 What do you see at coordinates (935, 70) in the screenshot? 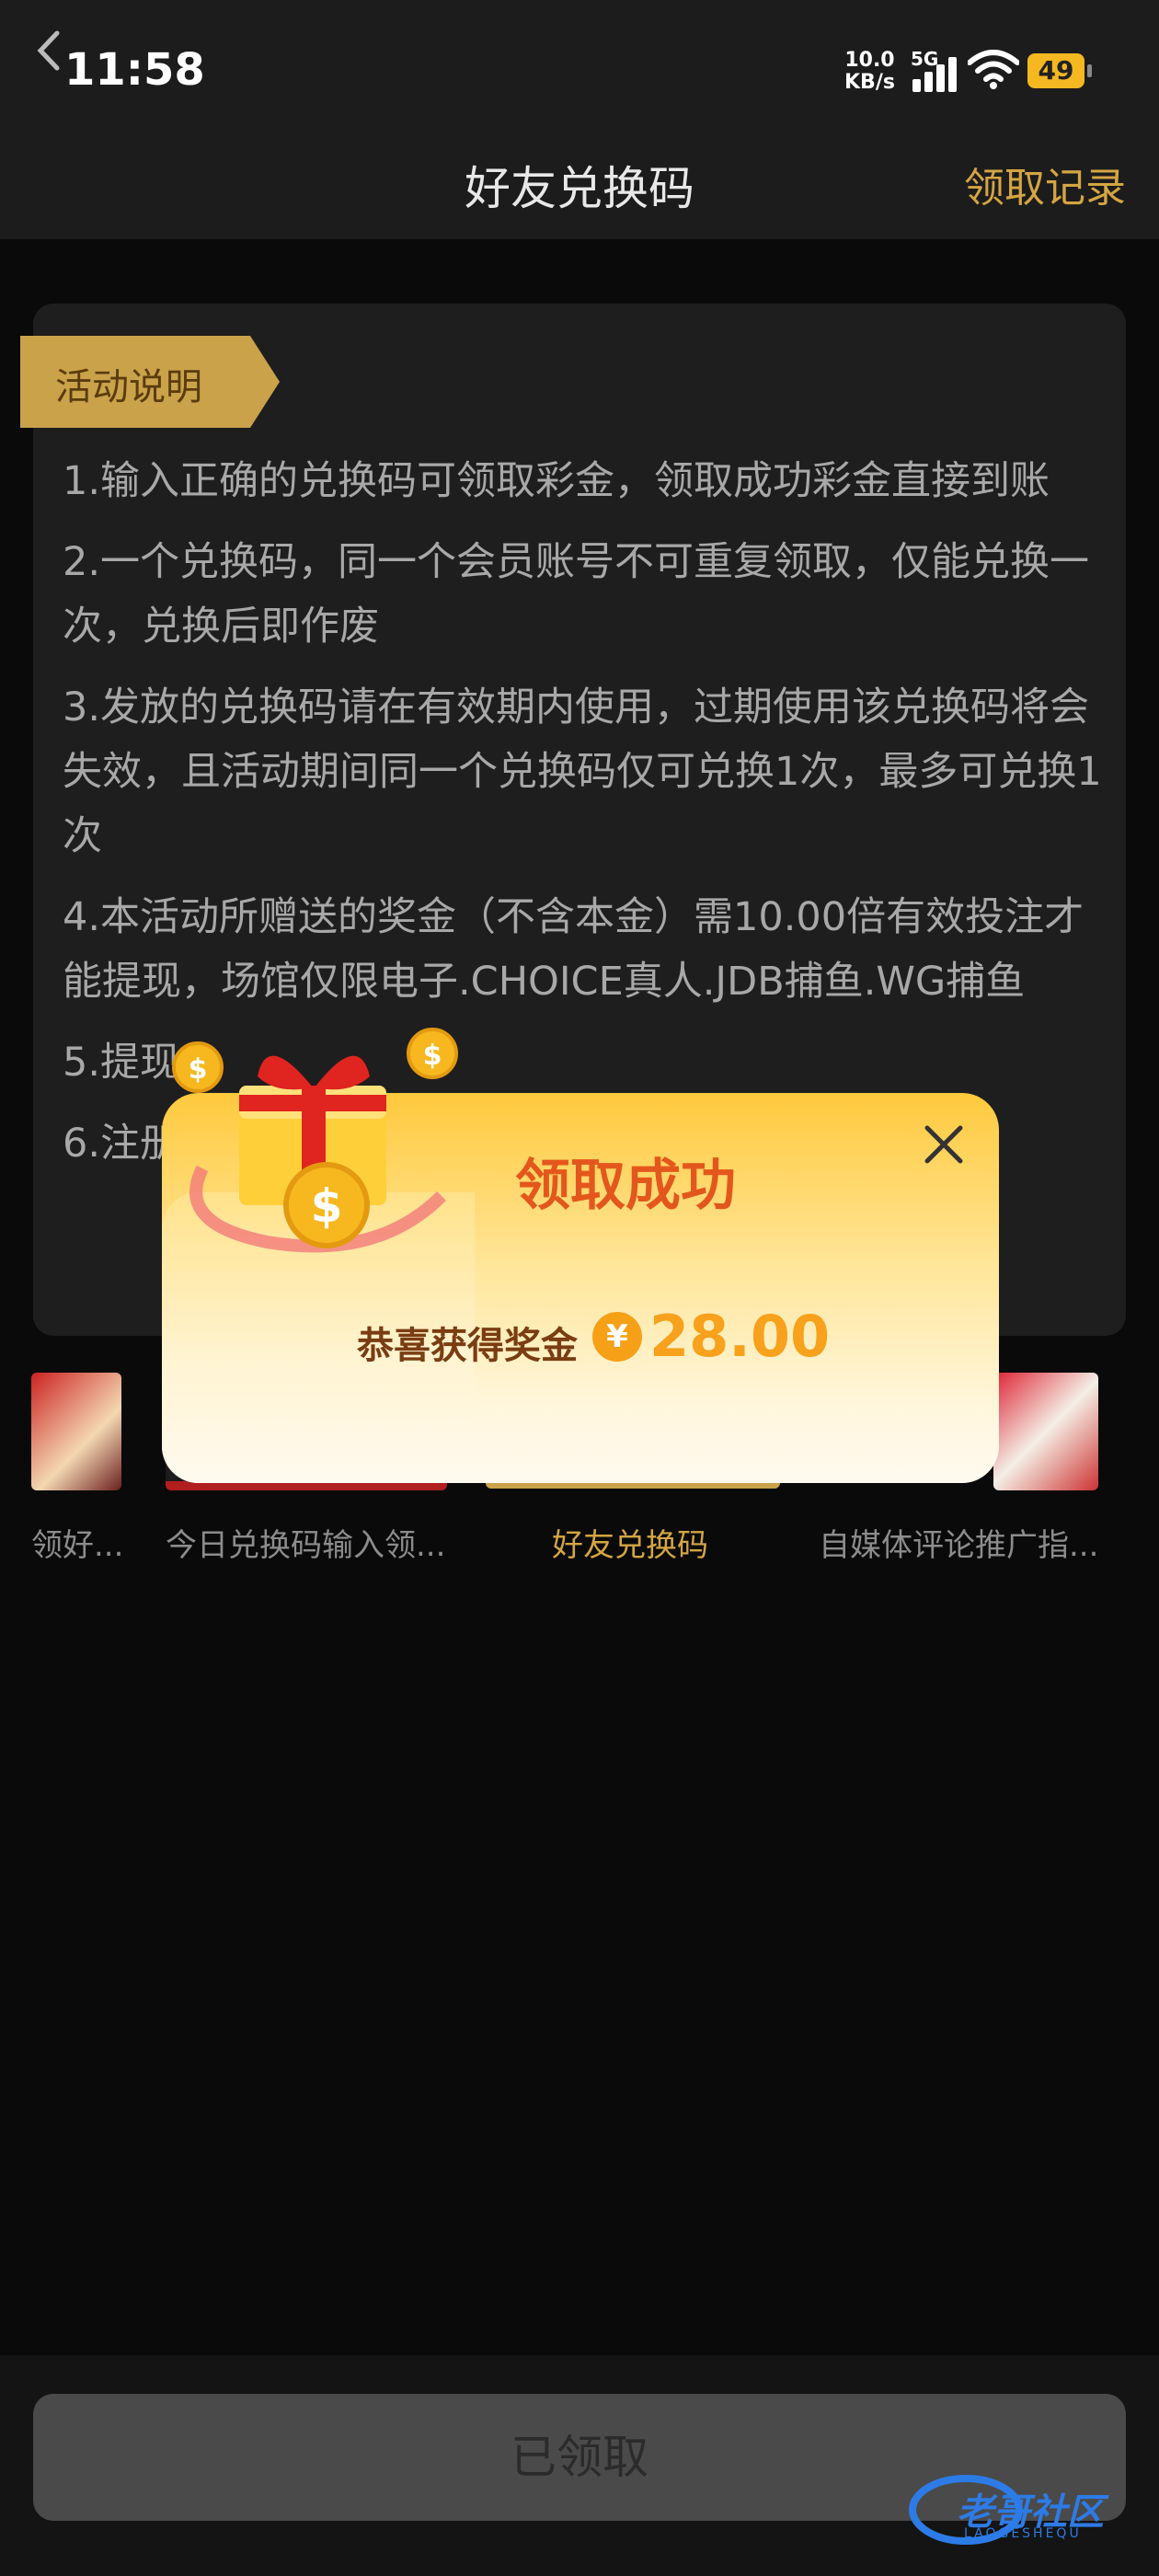
I see `signal-icon` at bounding box center [935, 70].